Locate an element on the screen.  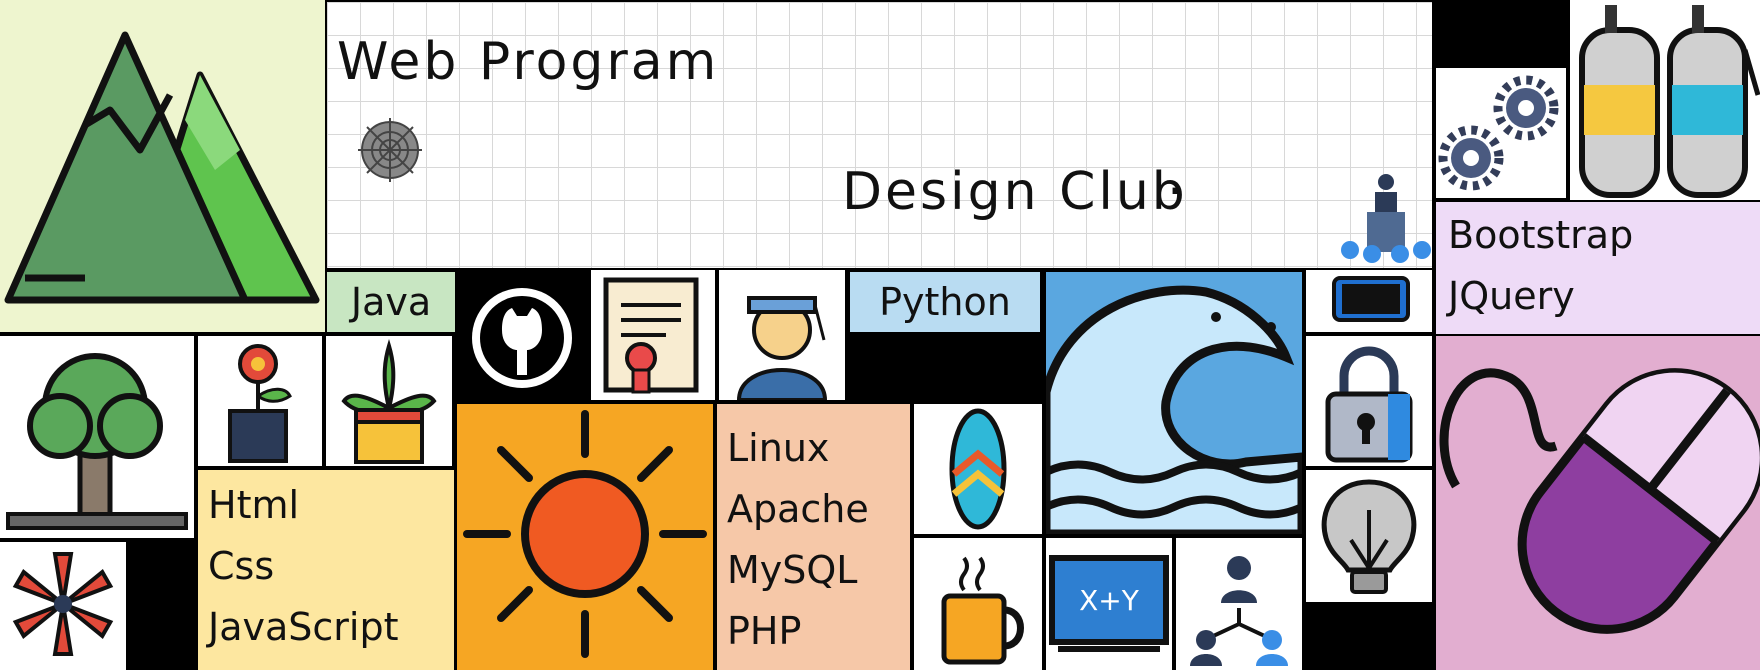
graduate-tile is located at coordinates (782, 335).